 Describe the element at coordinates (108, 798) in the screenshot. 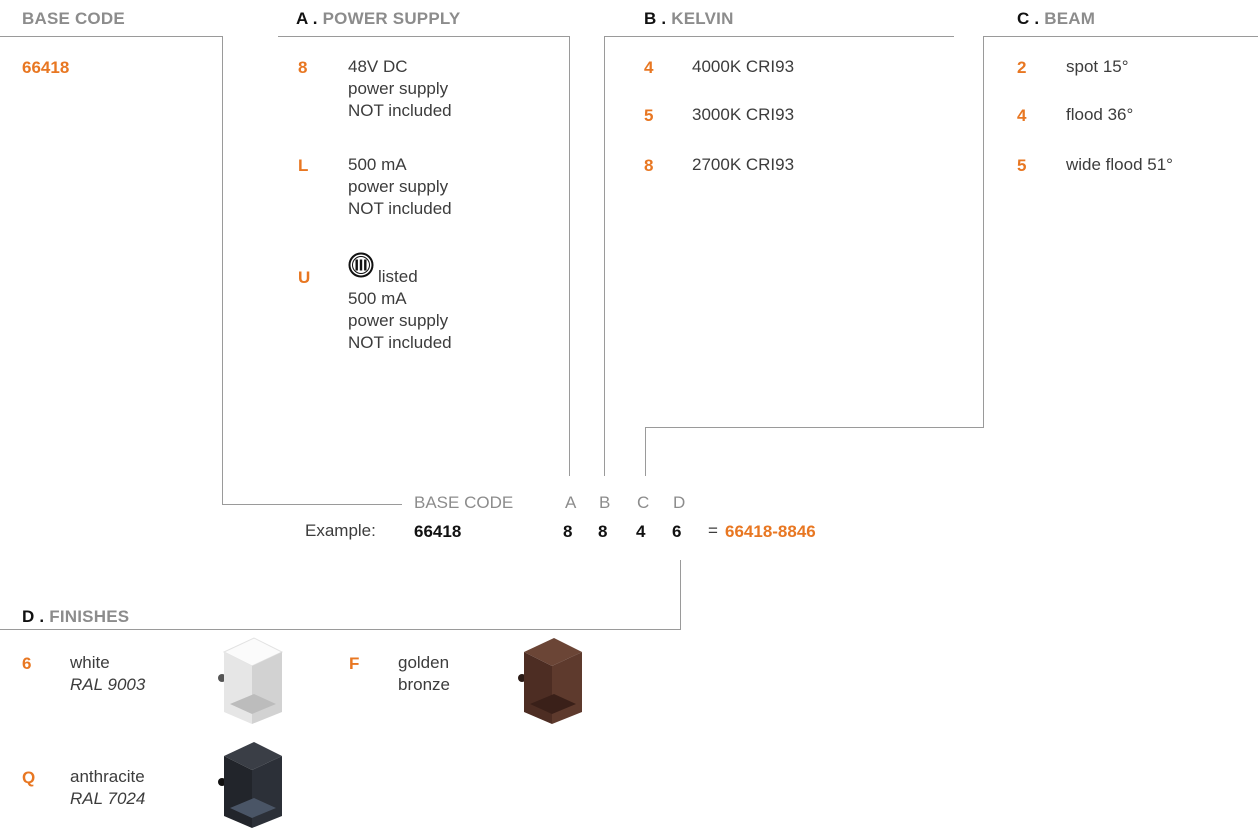

I see `finish-option-ral: RAL 7024` at that location.